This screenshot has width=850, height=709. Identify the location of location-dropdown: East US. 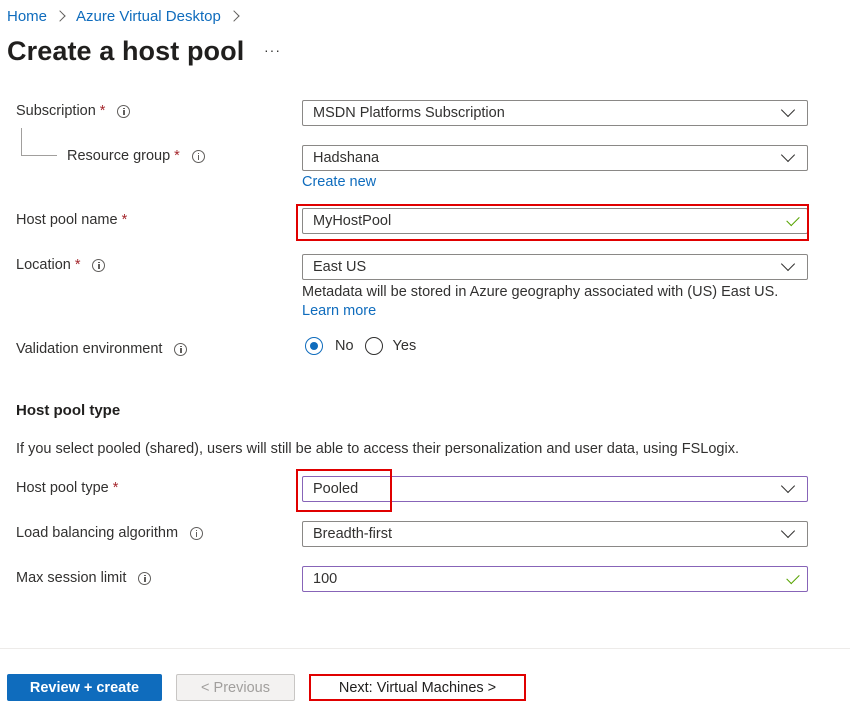
(555, 267).